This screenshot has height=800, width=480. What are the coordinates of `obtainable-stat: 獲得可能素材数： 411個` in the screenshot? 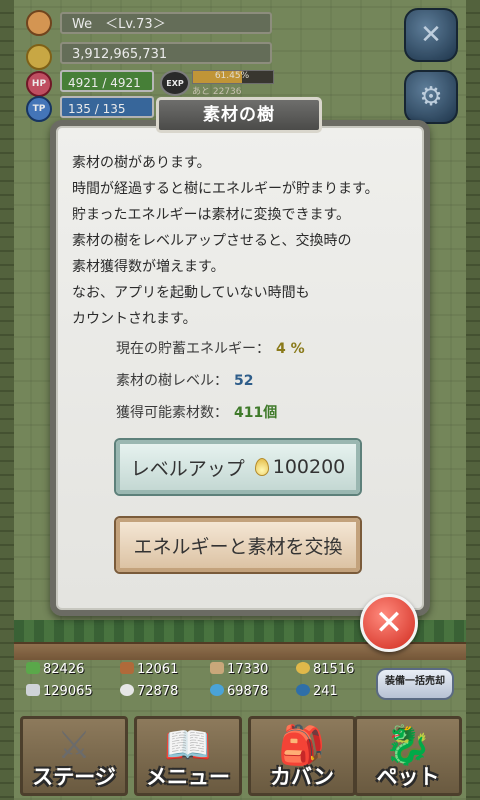 It's located at (196, 412).